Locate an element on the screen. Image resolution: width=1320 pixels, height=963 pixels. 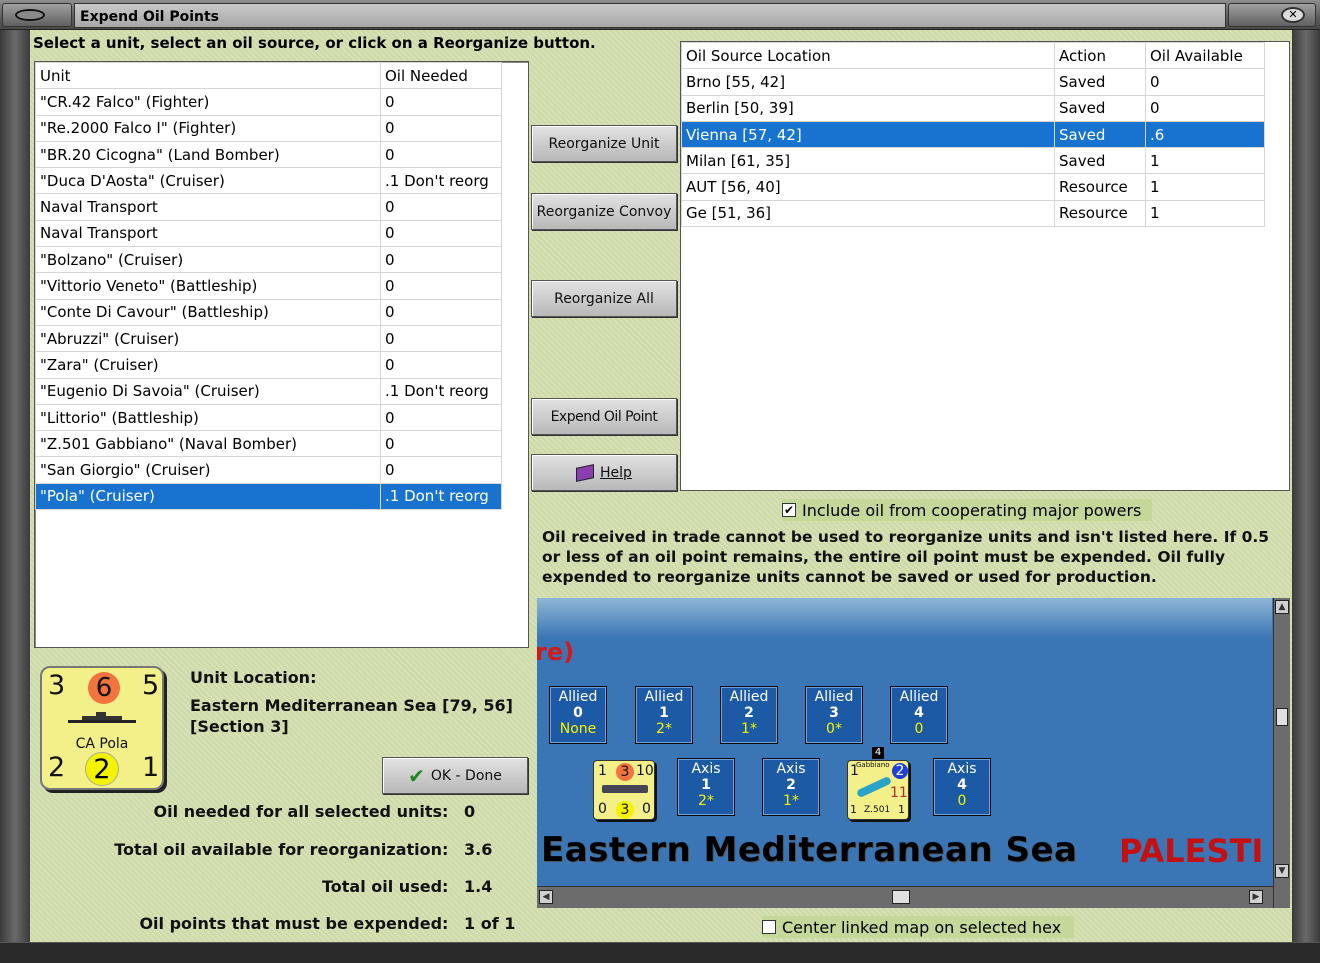
allied-box-1: Allied 1 2* is located at coordinates (664, 715).